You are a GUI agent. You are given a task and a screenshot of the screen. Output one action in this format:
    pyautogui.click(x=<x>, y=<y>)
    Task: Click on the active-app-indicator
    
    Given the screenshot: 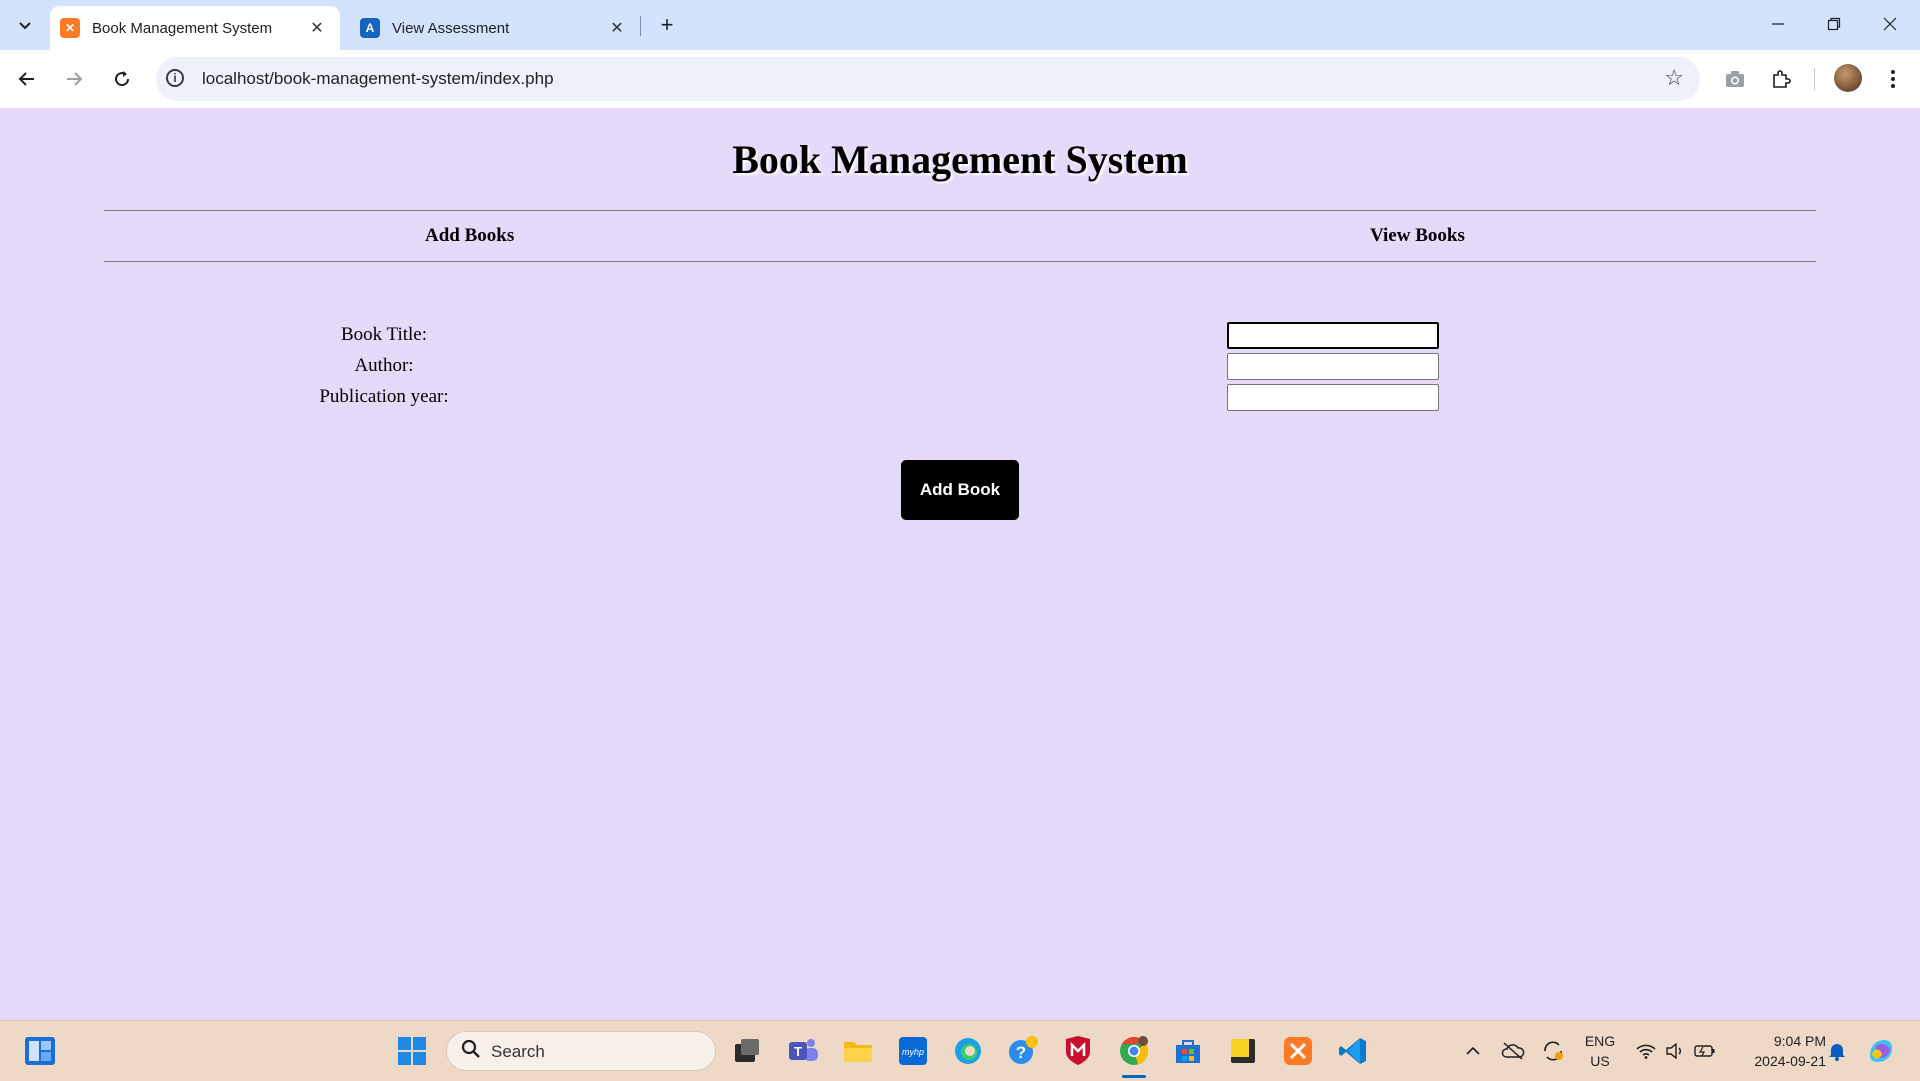 What is the action you would take?
    pyautogui.click(x=1134, y=1076)
    